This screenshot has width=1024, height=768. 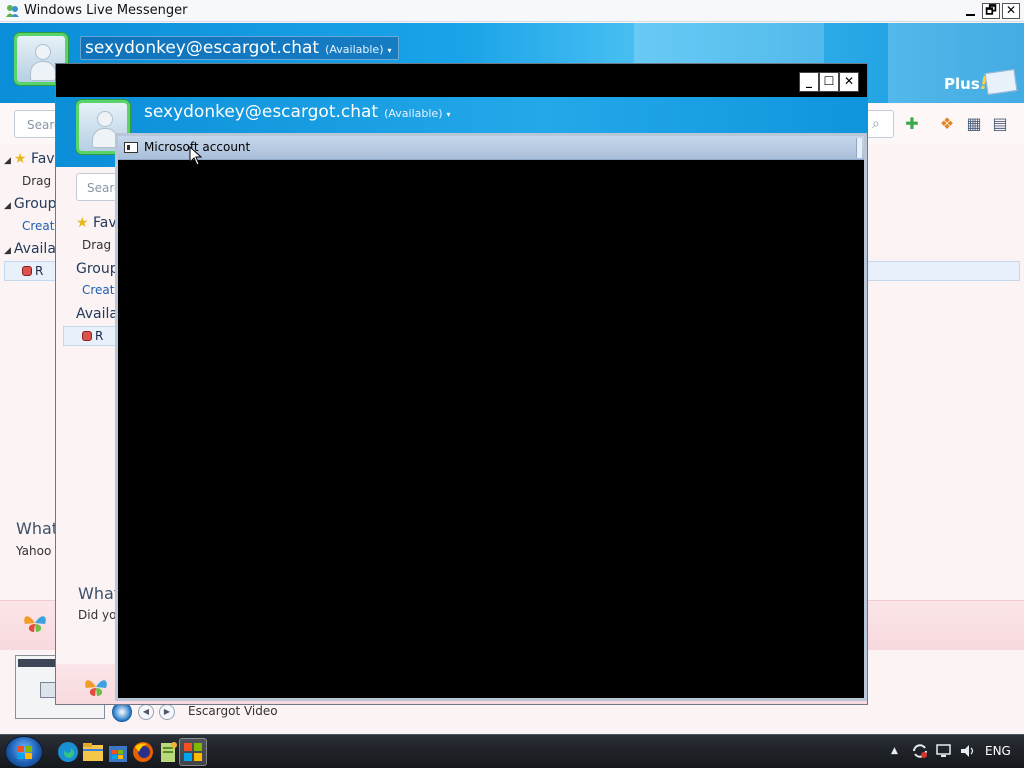 What do you see at coordinates (68, 752) in the screenshot?
I see `edge-icon` at bounding box center [68, 752].